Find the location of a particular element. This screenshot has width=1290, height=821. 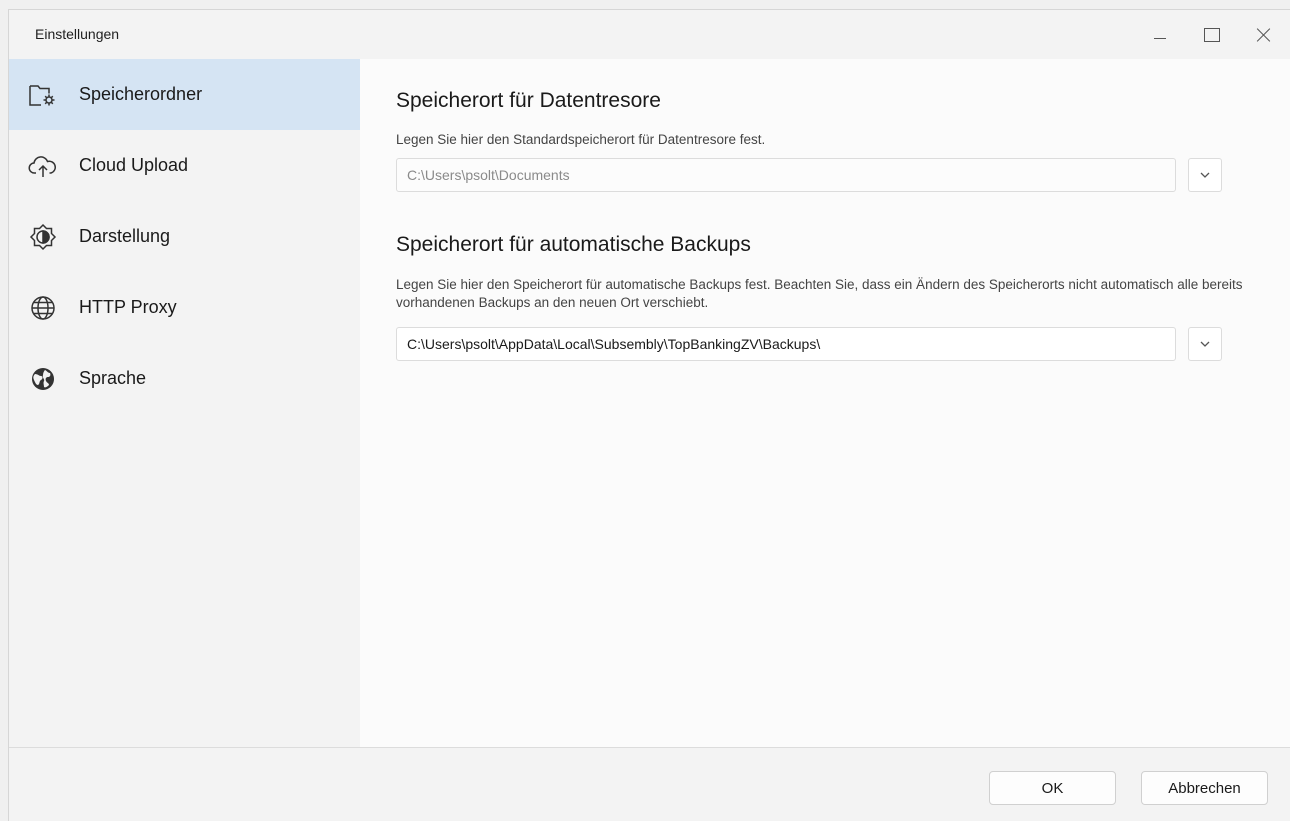

minimize-icon is located at coordinates (1160, 38).